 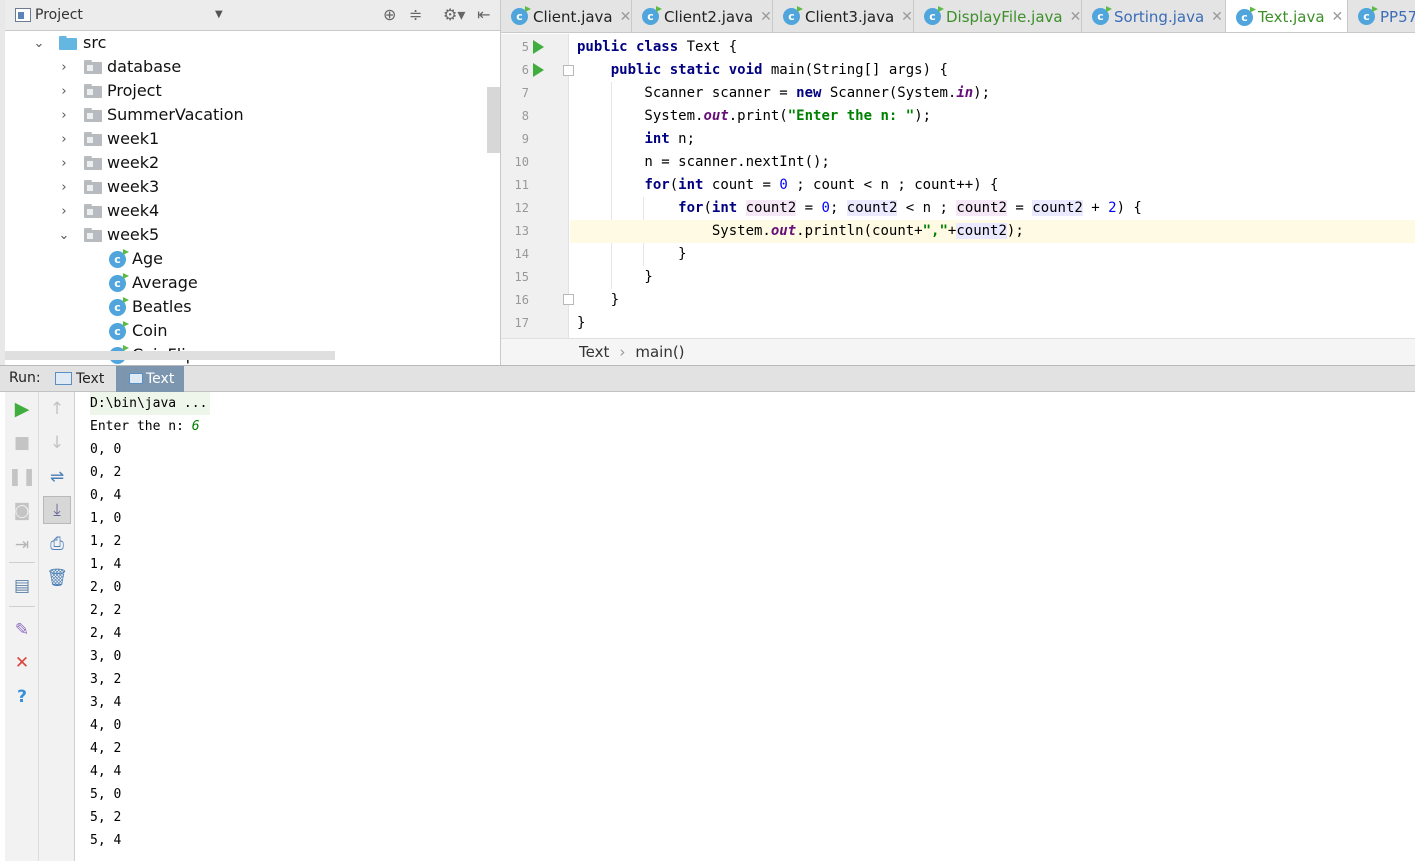 What do you see at coordinates (63, 378) in the screenshot?
I see `run-config-icon` at bounding box center [63, 378].